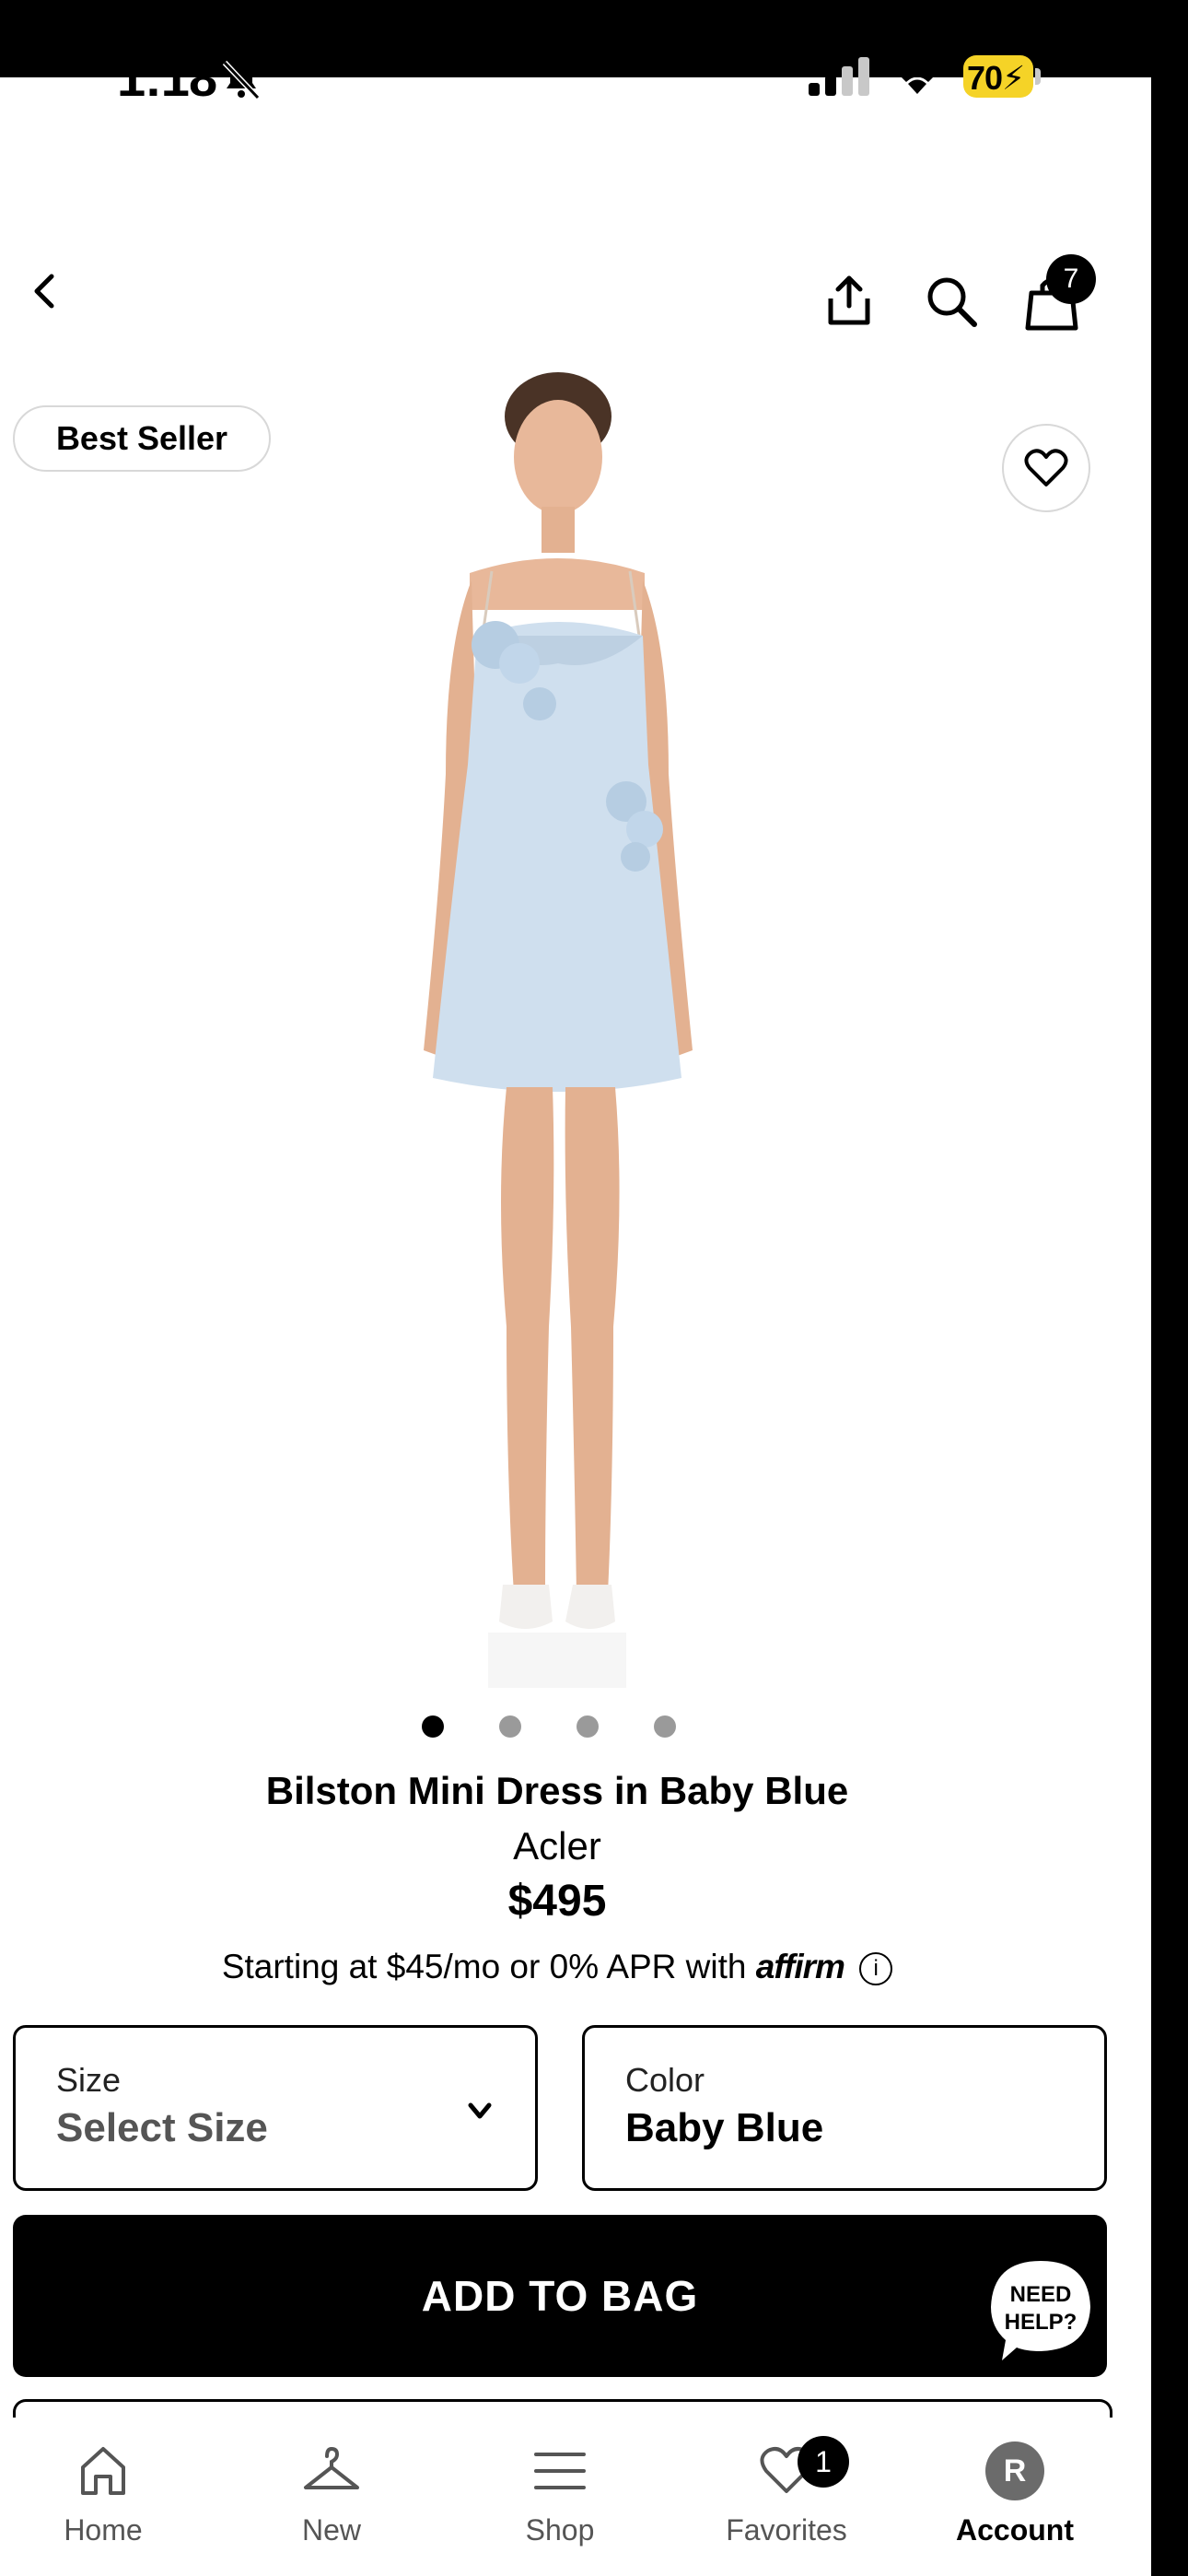  Describe the element at coordinates (142, 438) in the screenshot. I see `best-seller-badge: Best Seller` at that location.